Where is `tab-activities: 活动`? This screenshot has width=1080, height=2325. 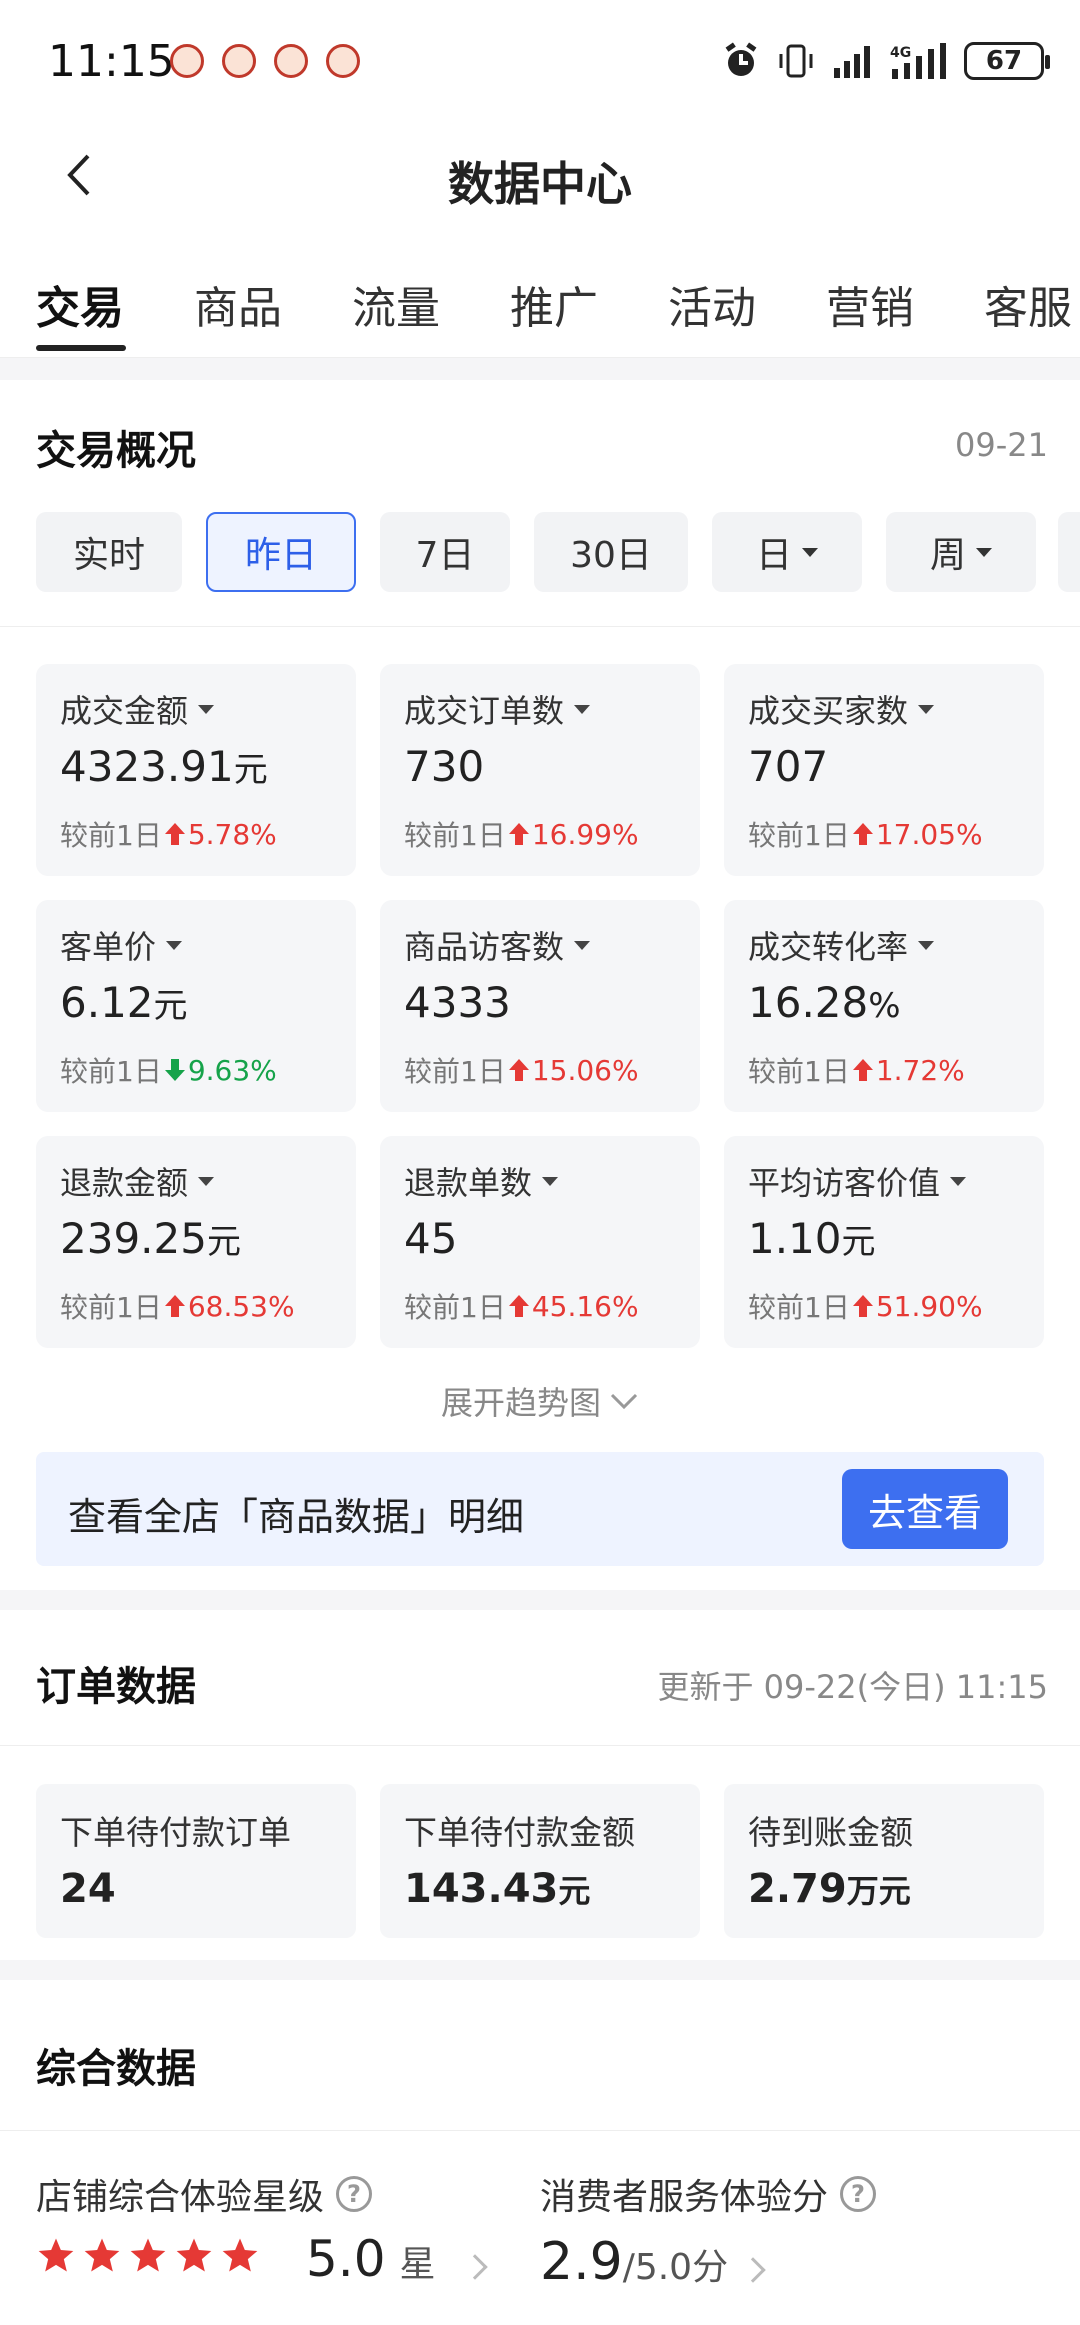
tab-activities: 活动 is located at coordinates (712, 304).